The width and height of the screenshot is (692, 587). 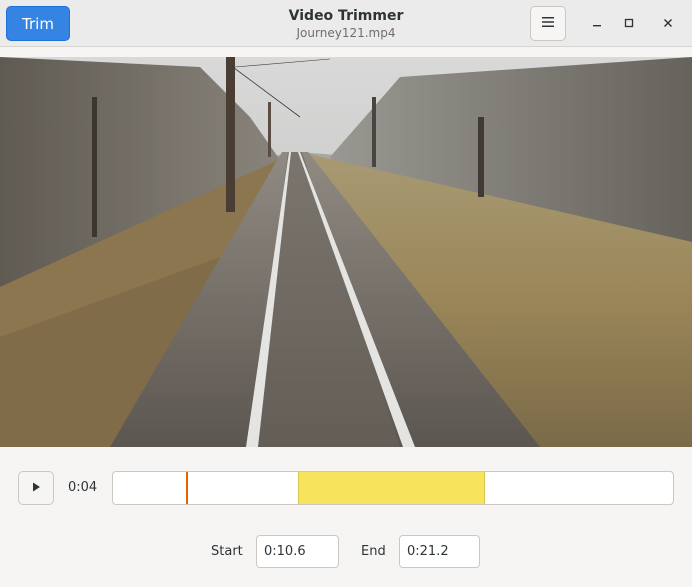 I want to click on trim-selection-range, so click(x=391, y=488).